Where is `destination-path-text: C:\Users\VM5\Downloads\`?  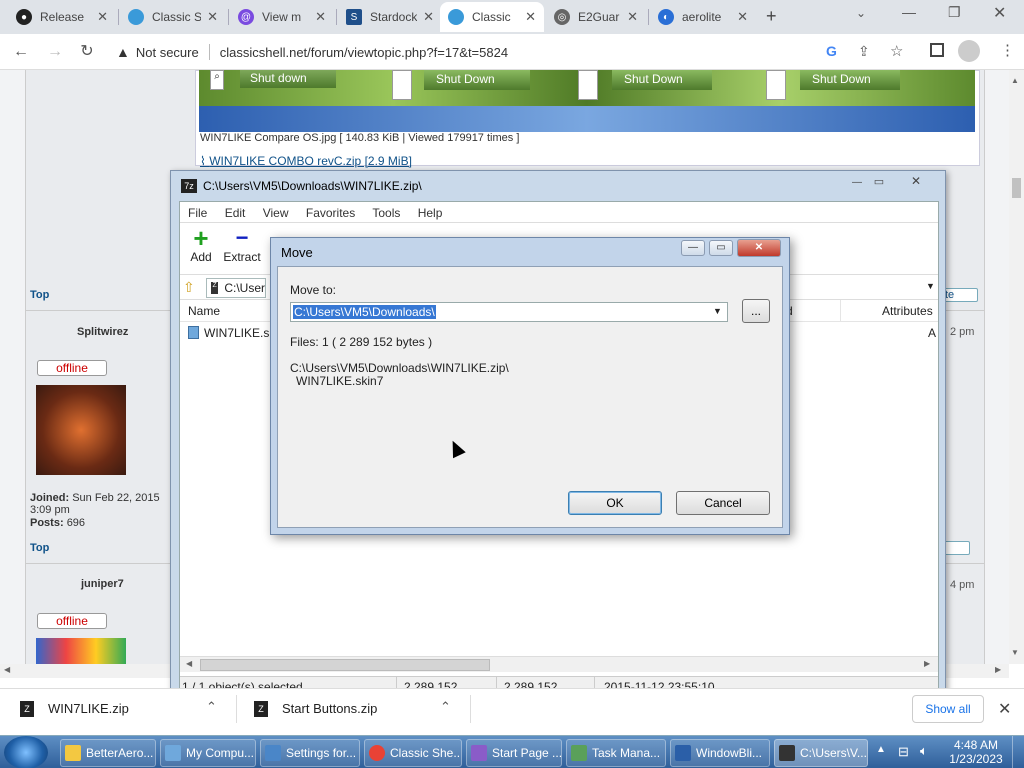
destination-path-text: C:\Users\VM5\Downloads\ is located at coordinates (364, 312).